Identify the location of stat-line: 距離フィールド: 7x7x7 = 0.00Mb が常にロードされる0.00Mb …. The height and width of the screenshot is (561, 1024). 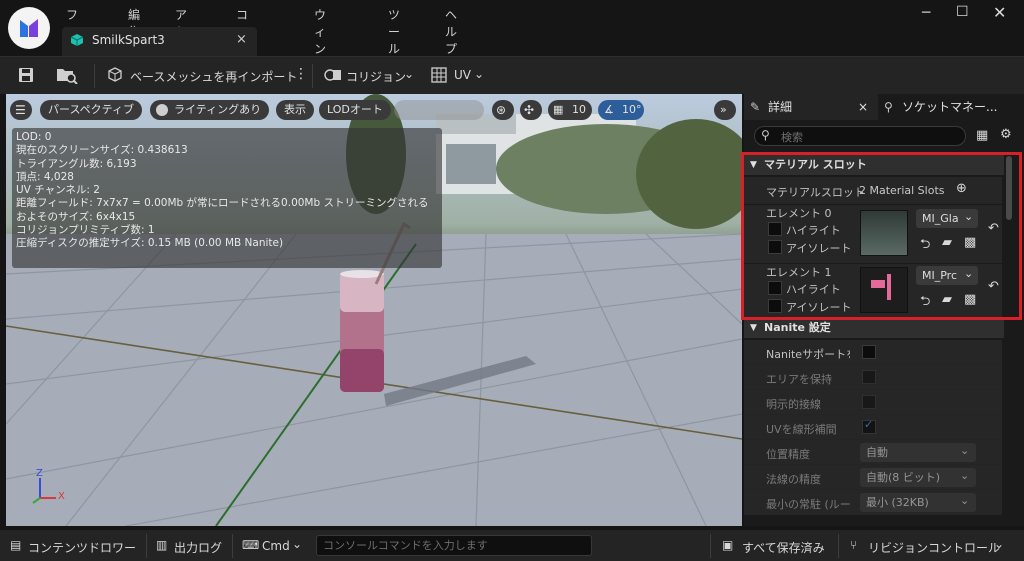
(222, 203).